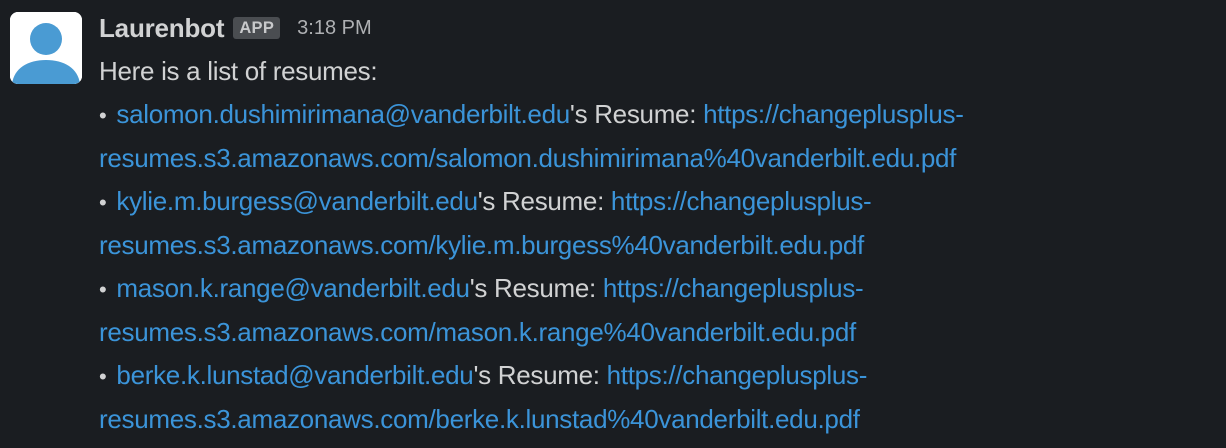 The image size is (1226, 448). I want to click on email-link: mason.k.range@vanderbilt.edu, so click(293, 288).